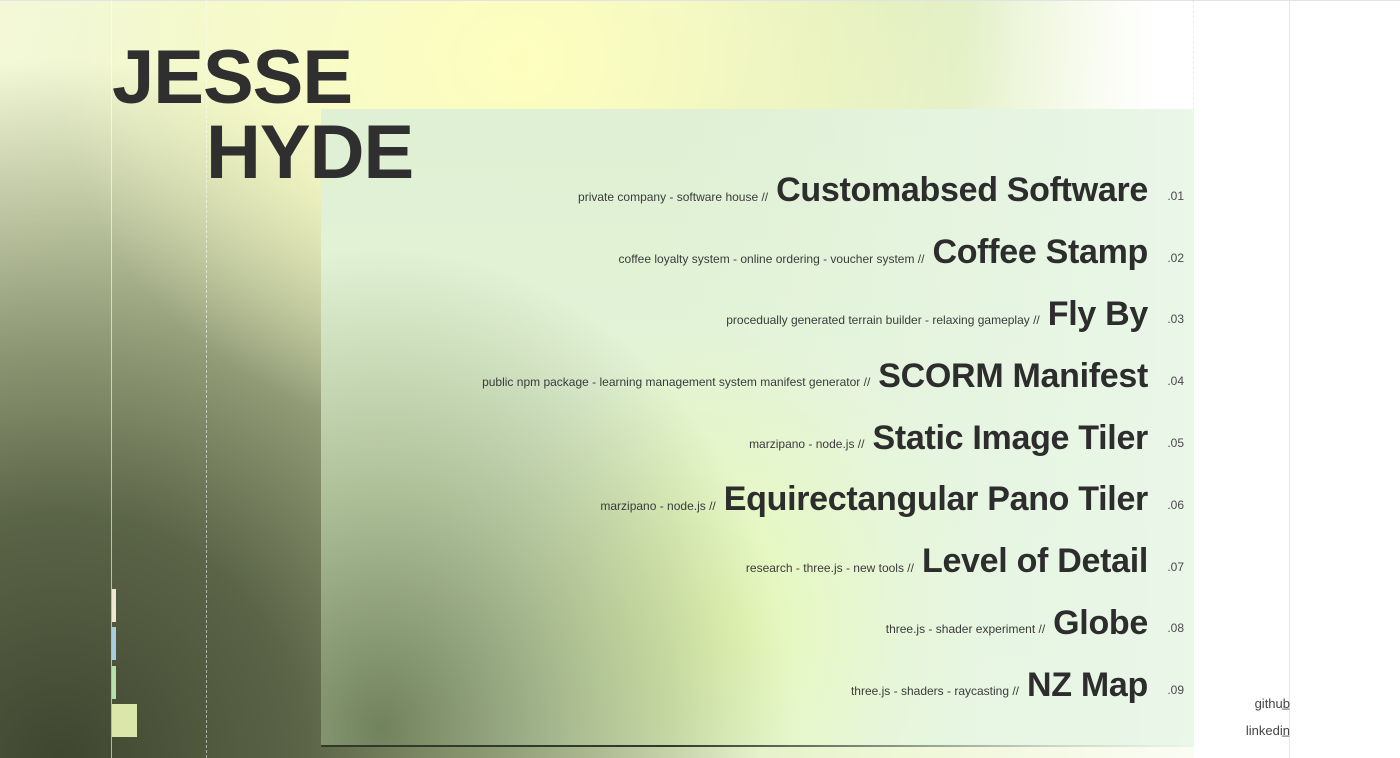 The image size is (1400, 758). What do you see at coordinates (935, 691) in the screenshot?
I see `project-description: three.js - shaders - raycasting //` at bounding box center [935, 691].